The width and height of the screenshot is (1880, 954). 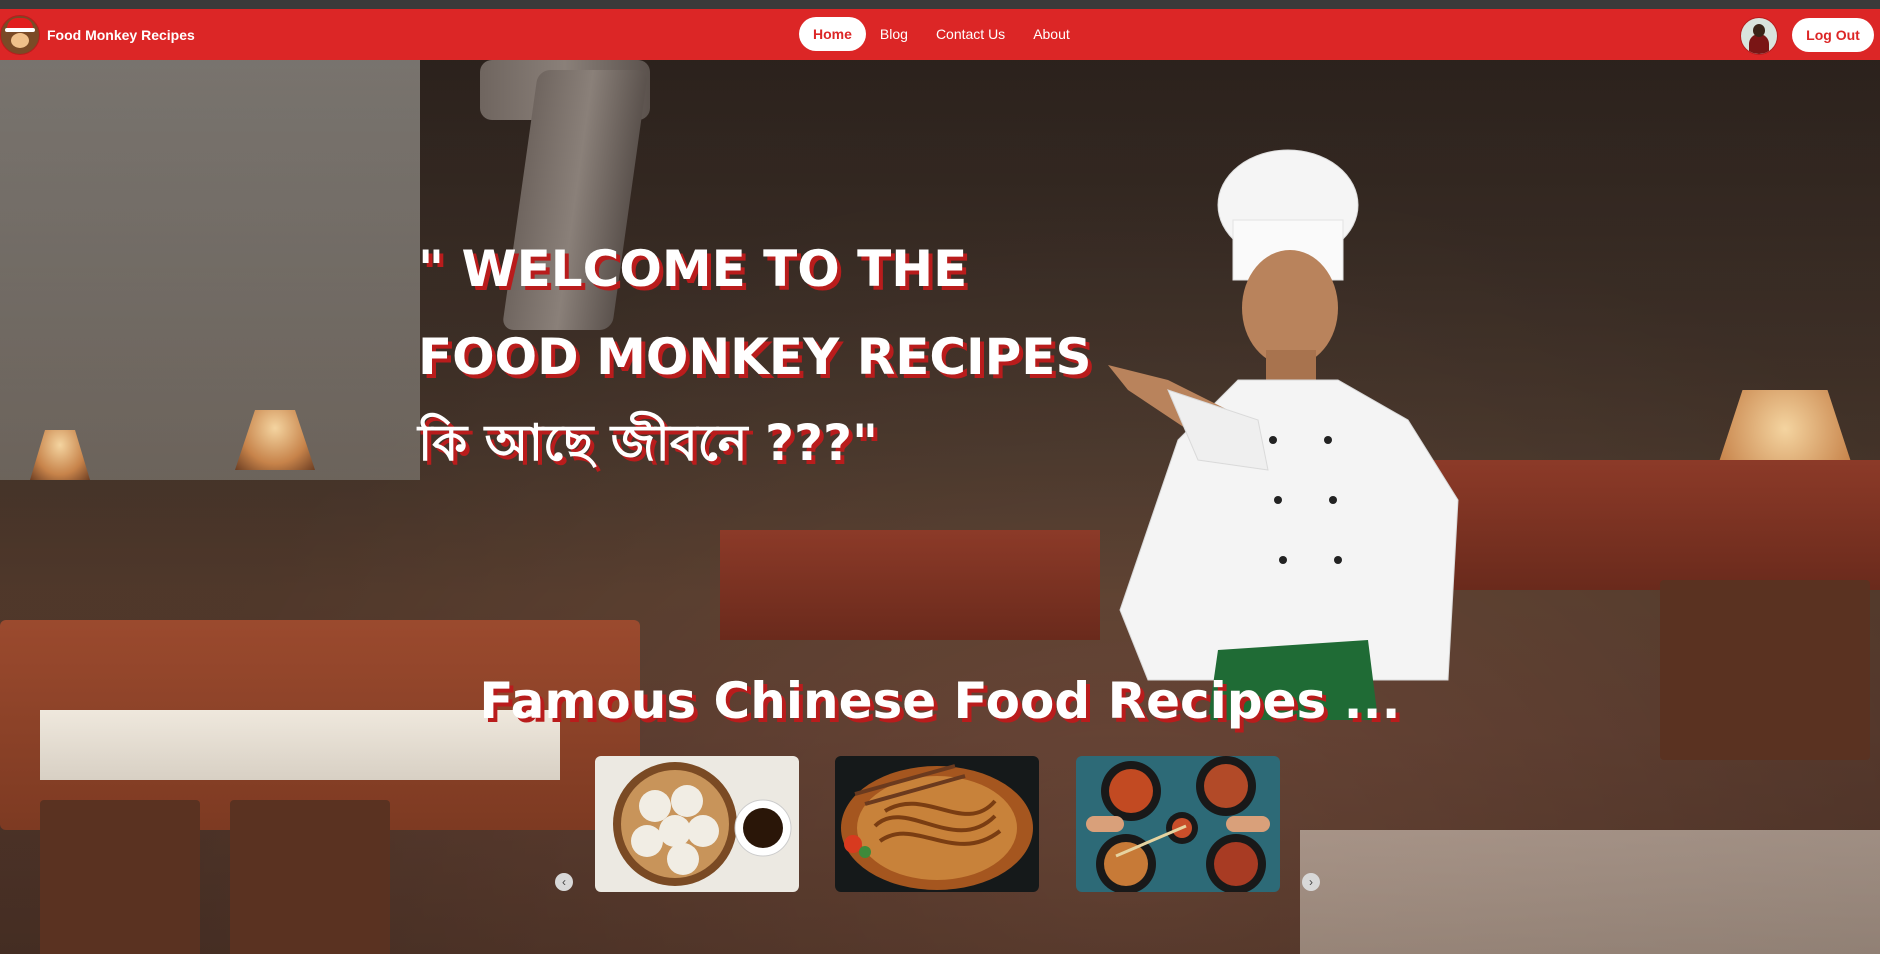 What do you see at coordinates (1283, 434) in the screenshot?
I see `chef-image` at bounding box center [1283, 434].